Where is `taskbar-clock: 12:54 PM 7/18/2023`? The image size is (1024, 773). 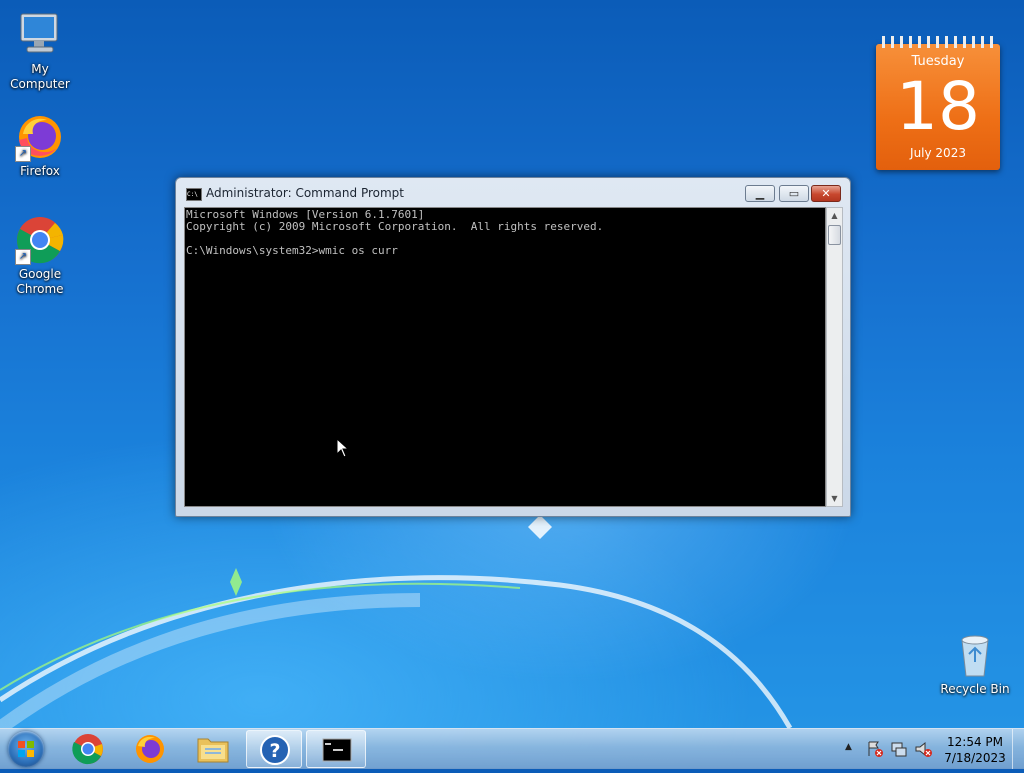
taskbar-clock: 12:54 PM 7/18/2023 is located at coordinates (975, 750).